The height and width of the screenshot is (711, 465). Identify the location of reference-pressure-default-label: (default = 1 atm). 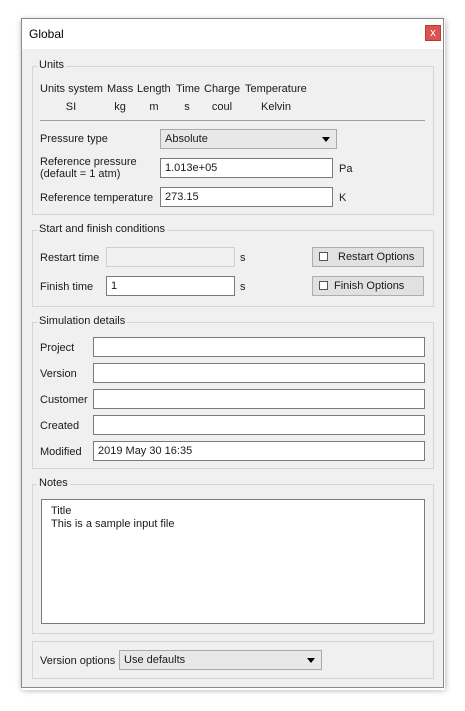
(80, 174).